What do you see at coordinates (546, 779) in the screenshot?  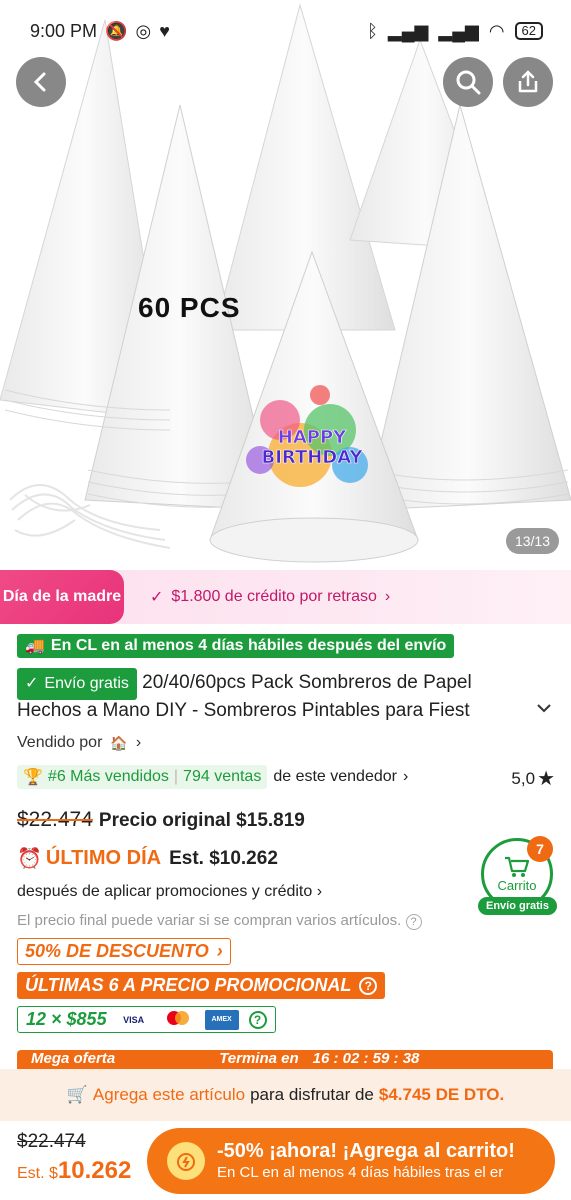 I see `star-icon: ★` at bounding box center [546, 779].